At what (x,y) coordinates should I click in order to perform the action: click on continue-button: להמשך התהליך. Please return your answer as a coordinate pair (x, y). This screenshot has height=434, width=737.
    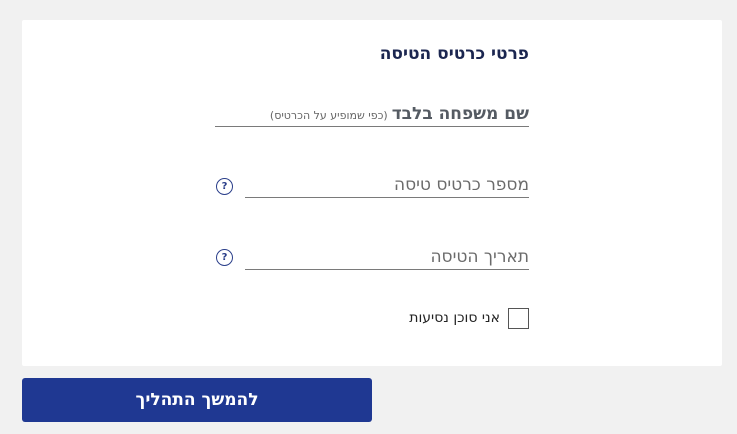
    Looking at the image, I should click on (197, 400).